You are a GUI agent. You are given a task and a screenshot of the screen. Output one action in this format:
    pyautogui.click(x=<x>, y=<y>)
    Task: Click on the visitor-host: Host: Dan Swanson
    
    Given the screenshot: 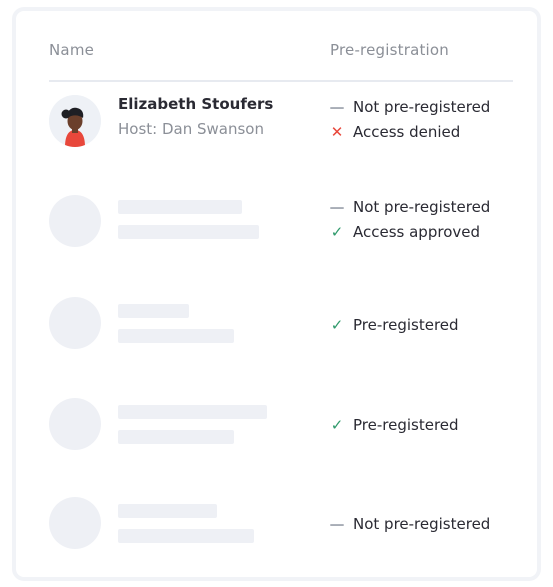 What is the action you would take?
    pyautogui.click(x=191, y=129)
    